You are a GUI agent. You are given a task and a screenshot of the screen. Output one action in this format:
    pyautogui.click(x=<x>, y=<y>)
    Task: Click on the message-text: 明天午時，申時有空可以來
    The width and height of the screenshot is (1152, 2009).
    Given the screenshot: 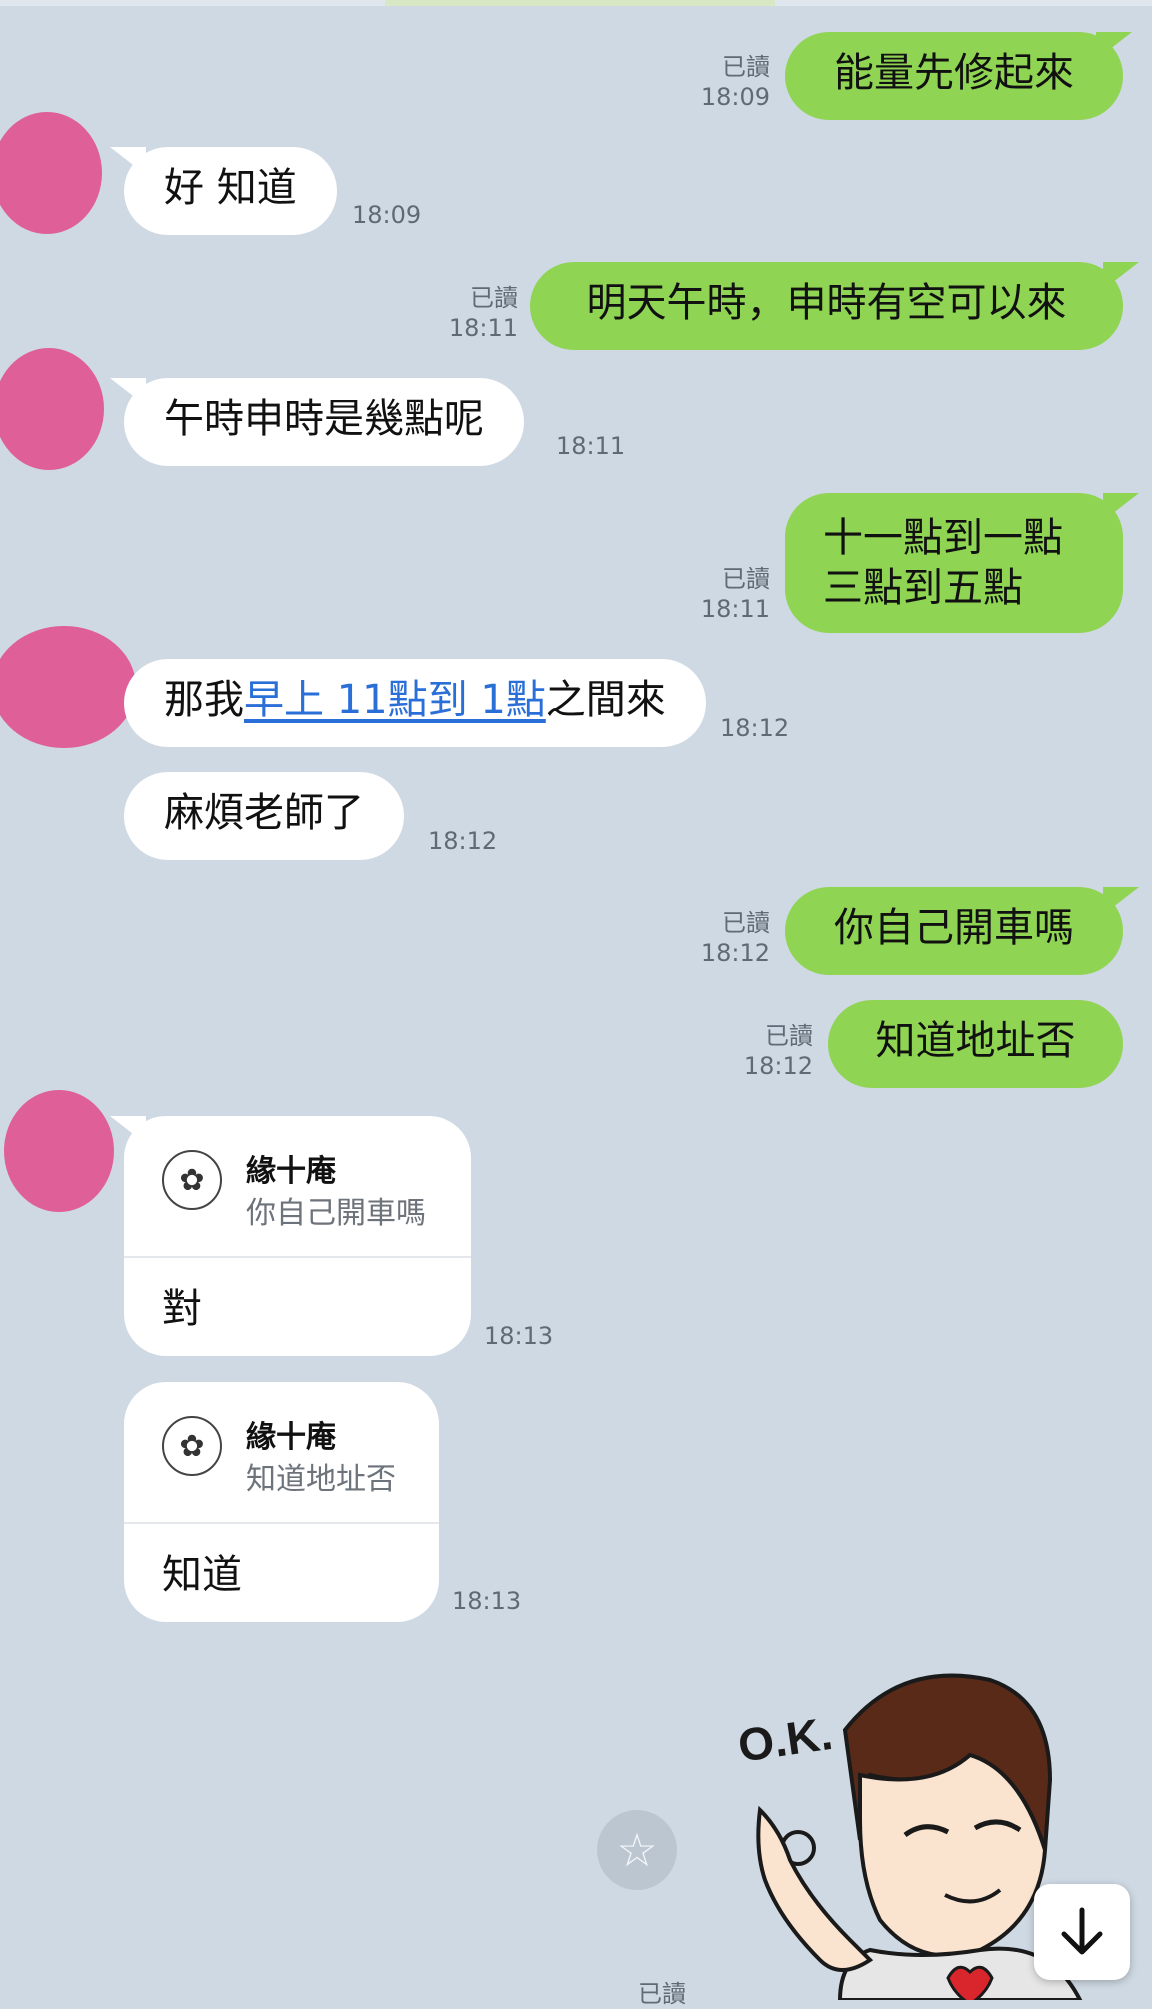 What is the action you would take?
    pyautogui.click(x=826, y=303)
    